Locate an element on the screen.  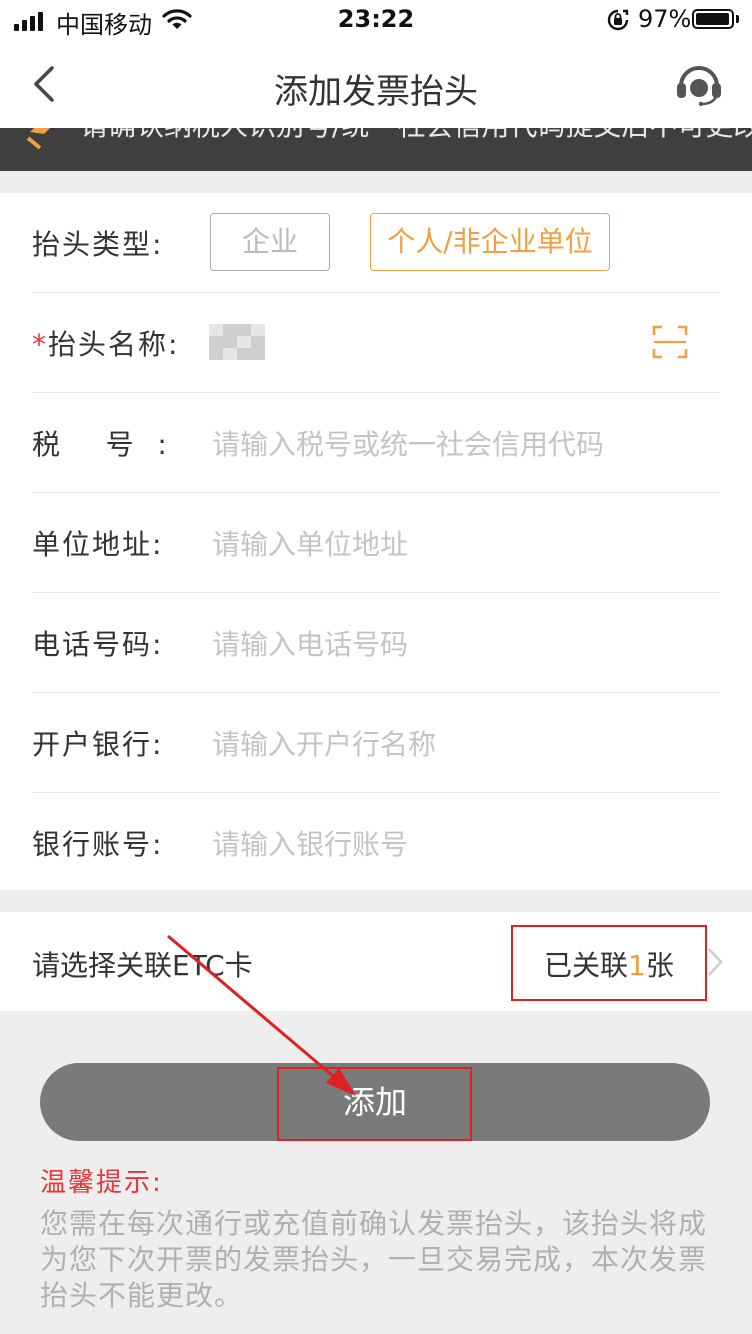
header-name-label: *抬头名称: is located at coordinates (105, 343).